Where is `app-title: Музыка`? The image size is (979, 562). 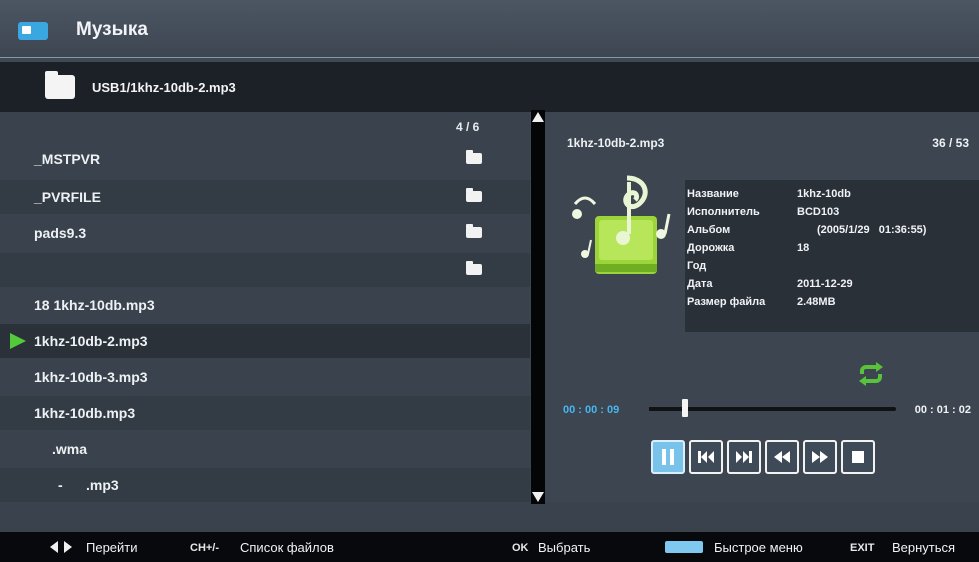
app-title: Музыка is located at coordinates (112, 29).